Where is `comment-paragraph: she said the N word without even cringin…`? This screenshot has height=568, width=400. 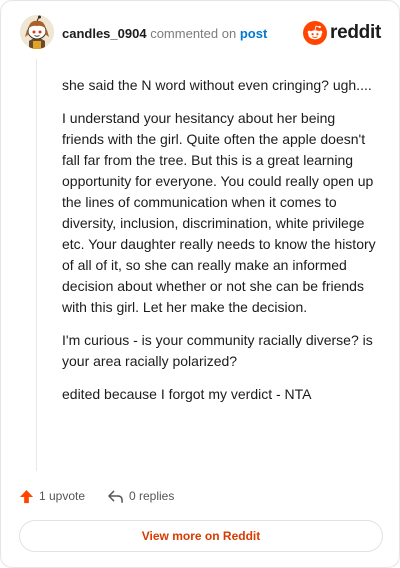 comment-paragraph: she said the N word without even cringin… is located at coordinates (217, 85).